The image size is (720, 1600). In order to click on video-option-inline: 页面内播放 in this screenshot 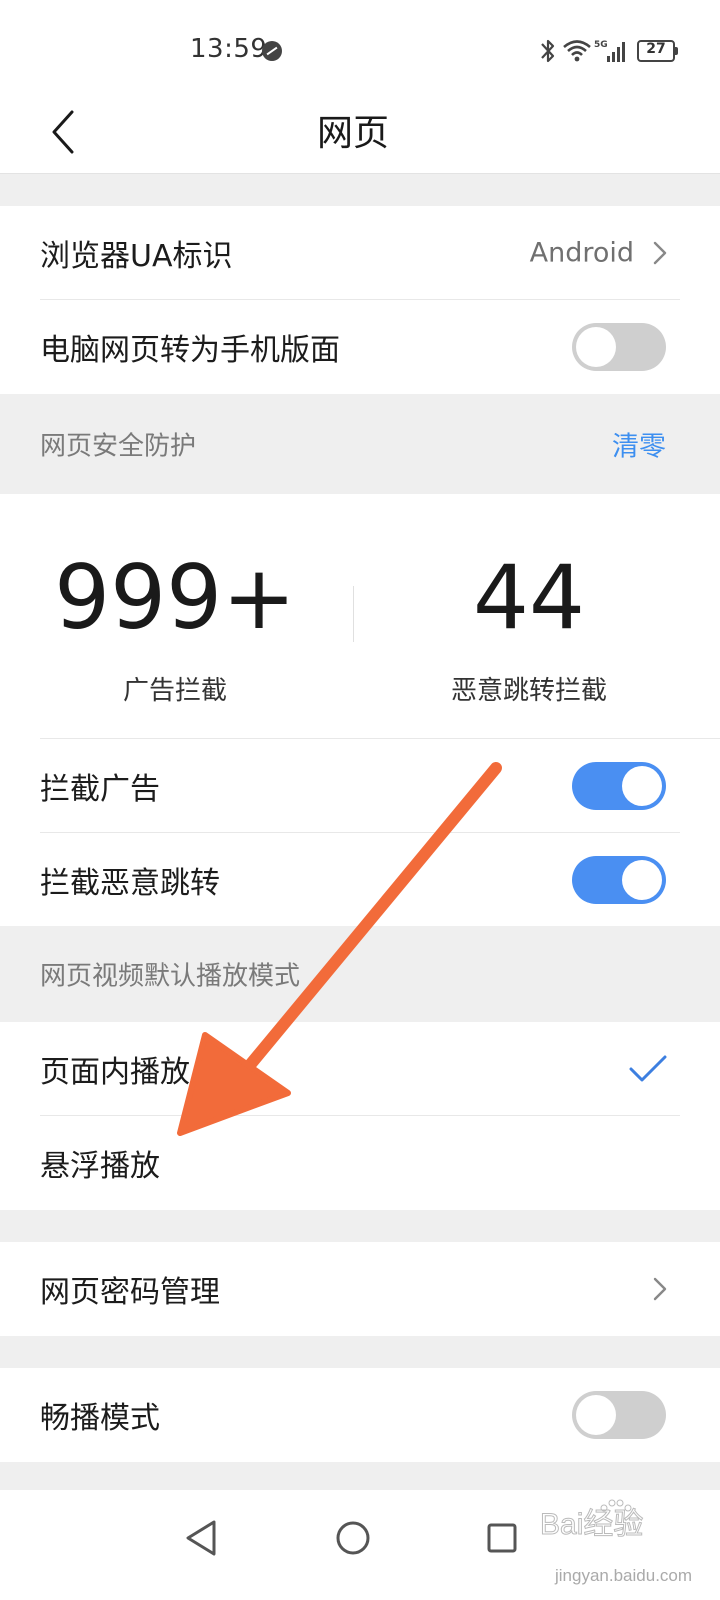, I will do `click(360, 1069)`.